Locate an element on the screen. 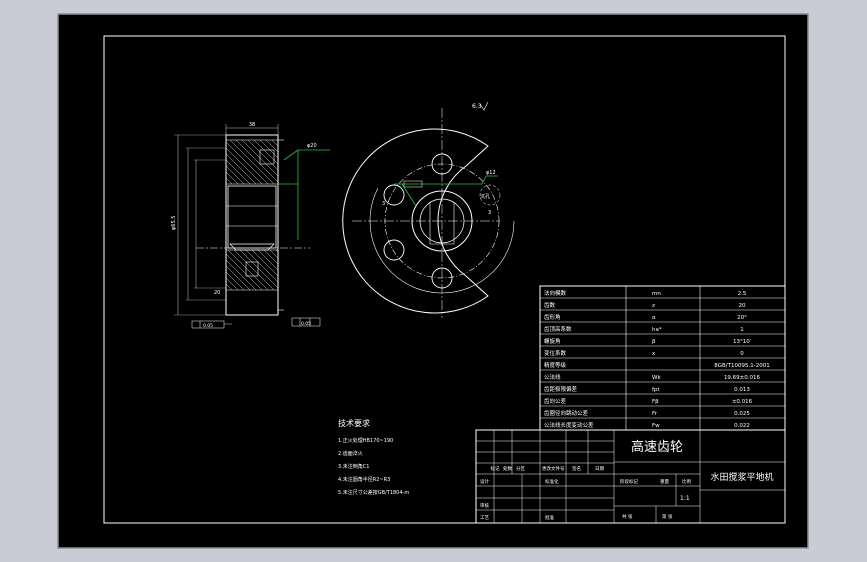 The height and width of the screenshot is (562, 867). param-name: 齿数 is located at coordinates (550, 305).